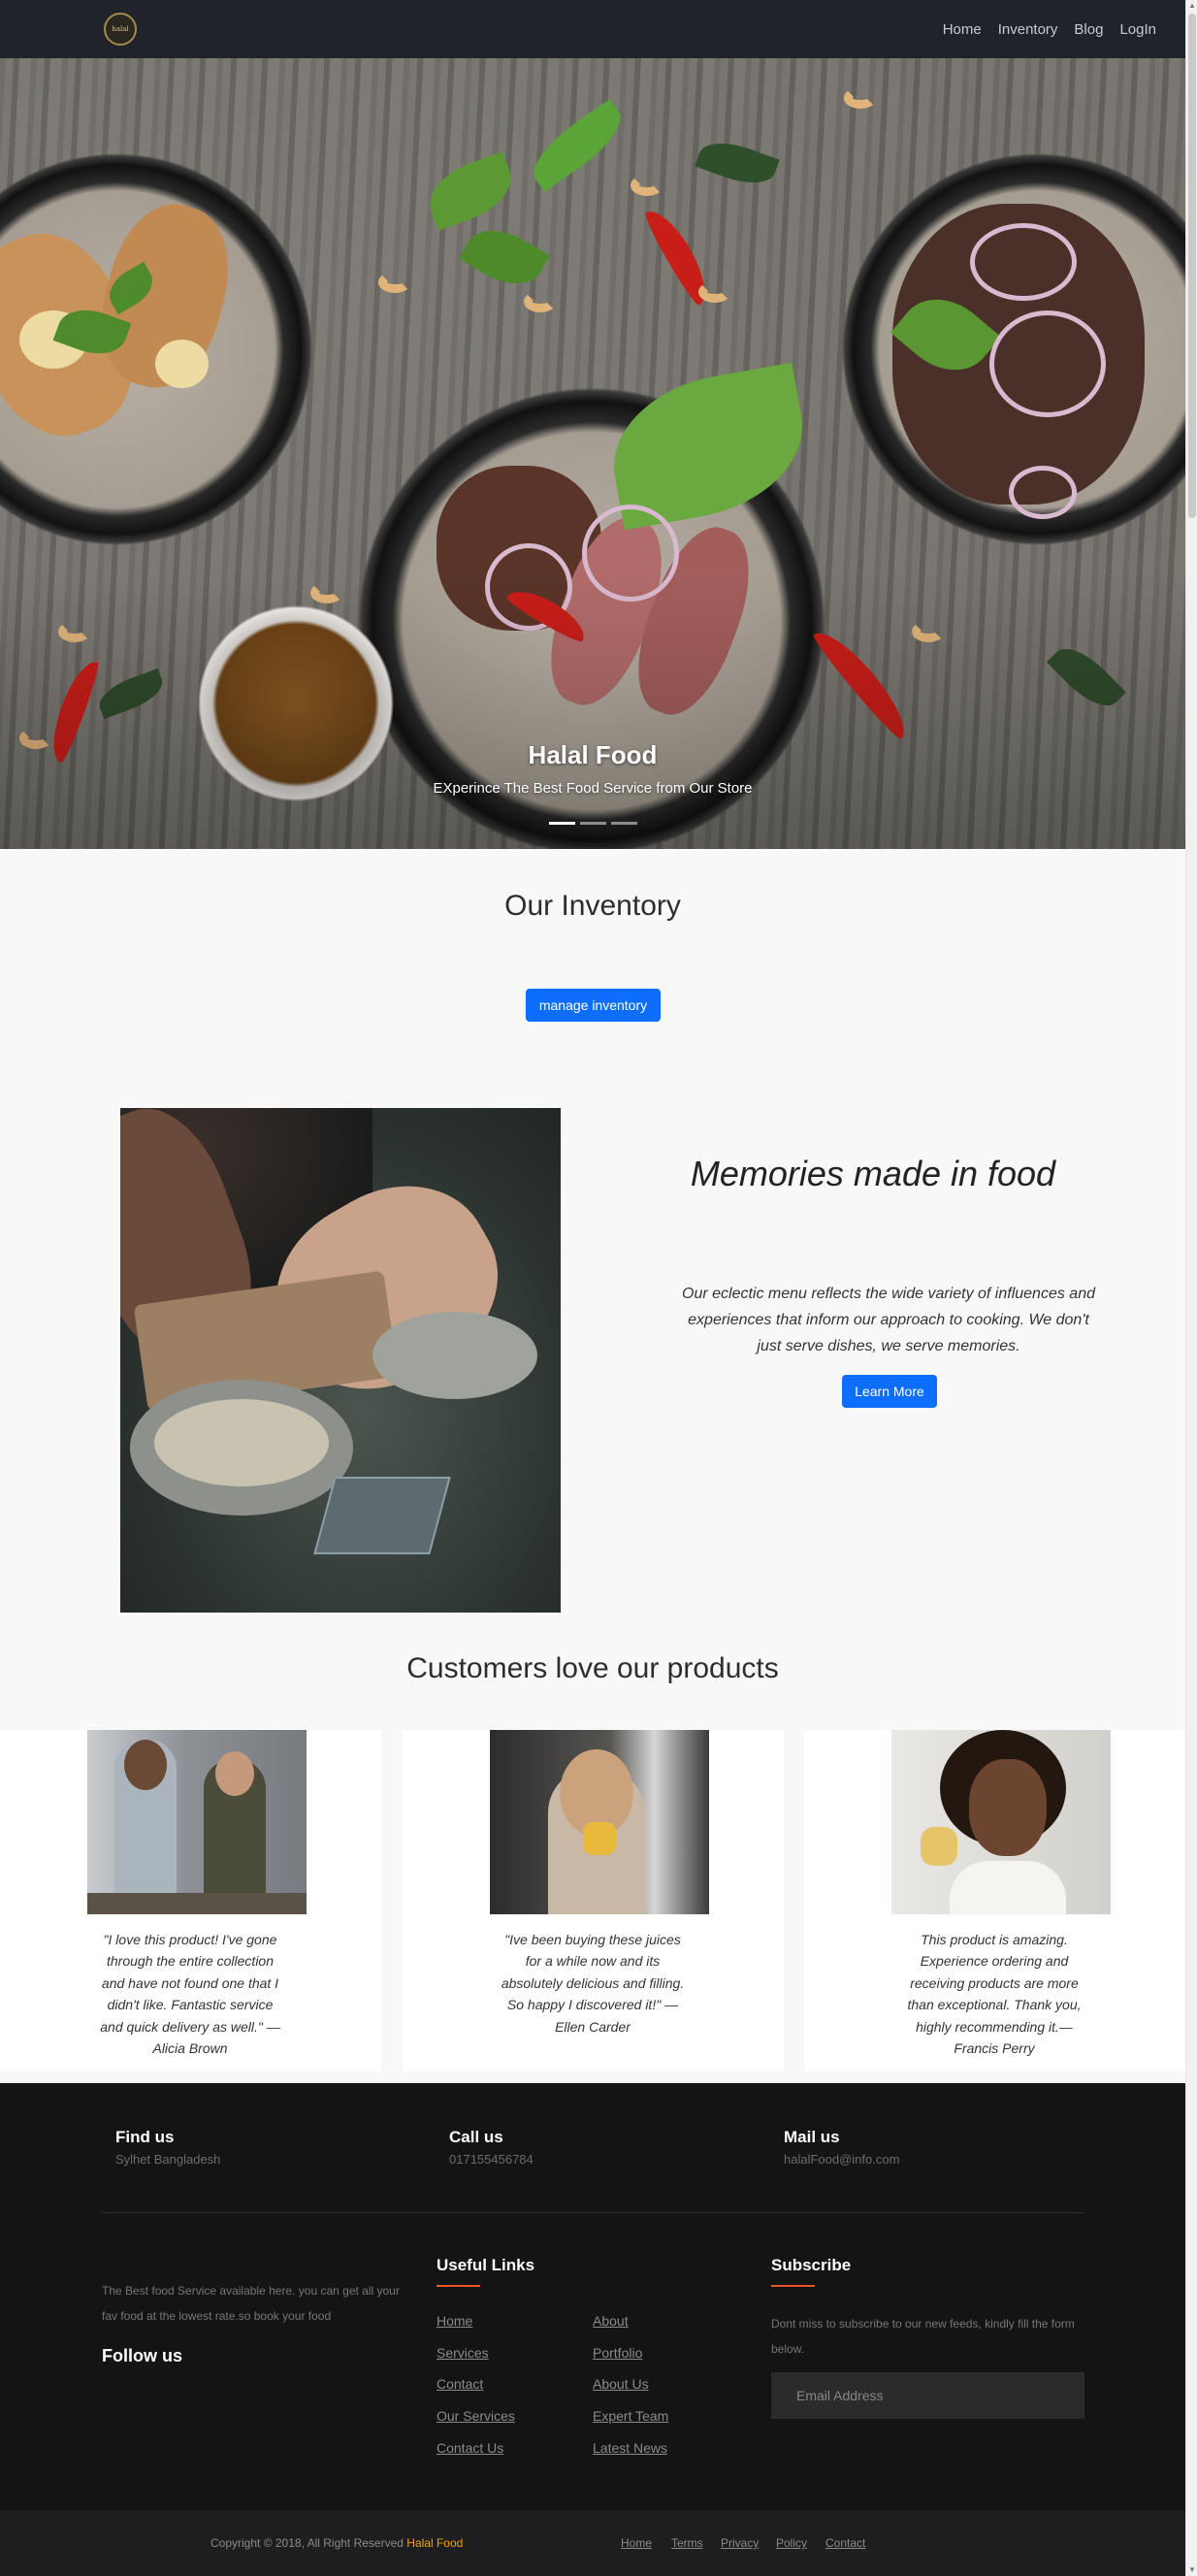  I want to click on mail-us-title: Mail us, so click(812, 2137).